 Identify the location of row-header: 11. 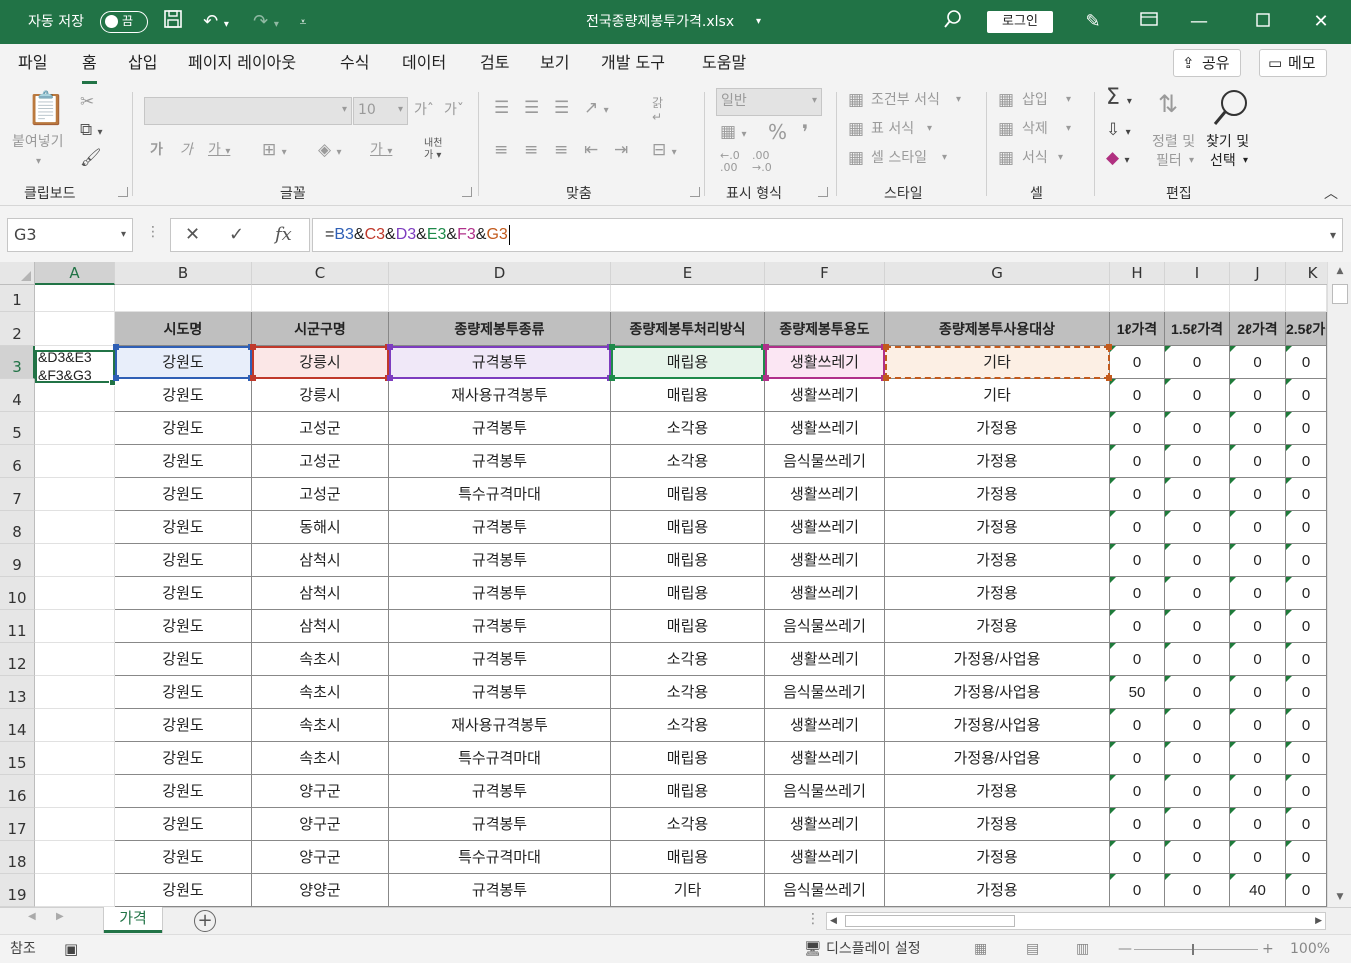
(17, 626).